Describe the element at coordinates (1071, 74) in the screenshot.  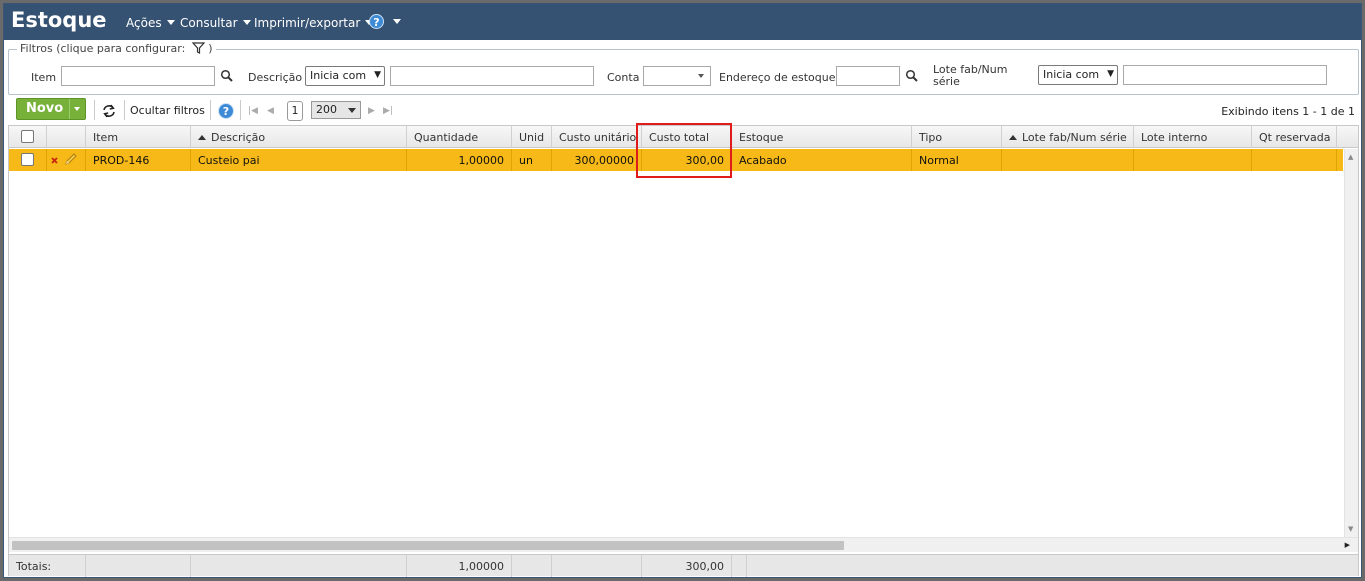
I see `lot-mode-value: Inicia com` at that location.